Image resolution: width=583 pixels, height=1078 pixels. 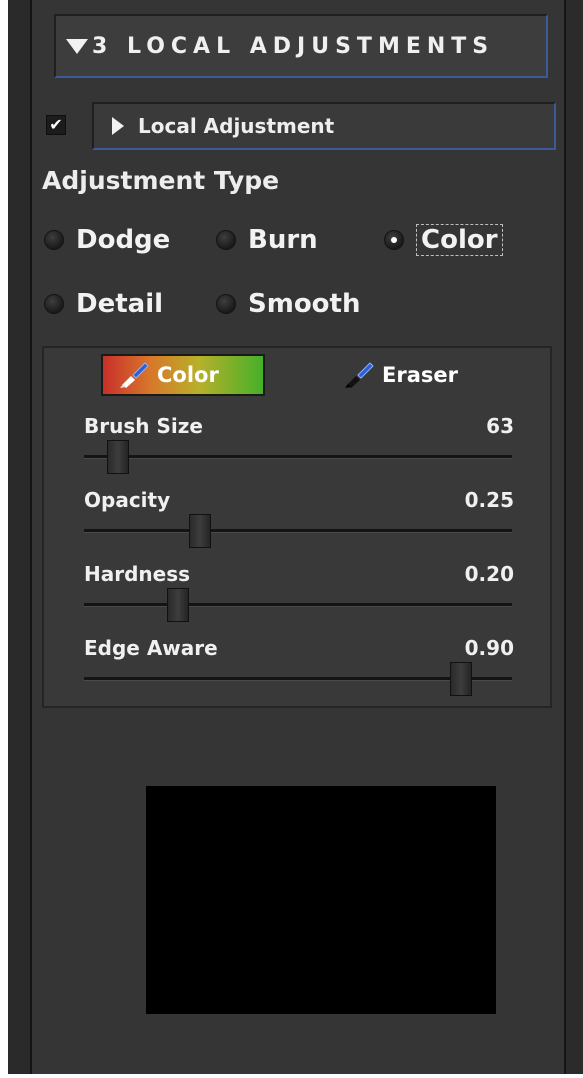 What do you see at coordinates (420, 375) in the screenshot?
I see `eraser-tool-label: Eraser` at bounding box center [420, 375].